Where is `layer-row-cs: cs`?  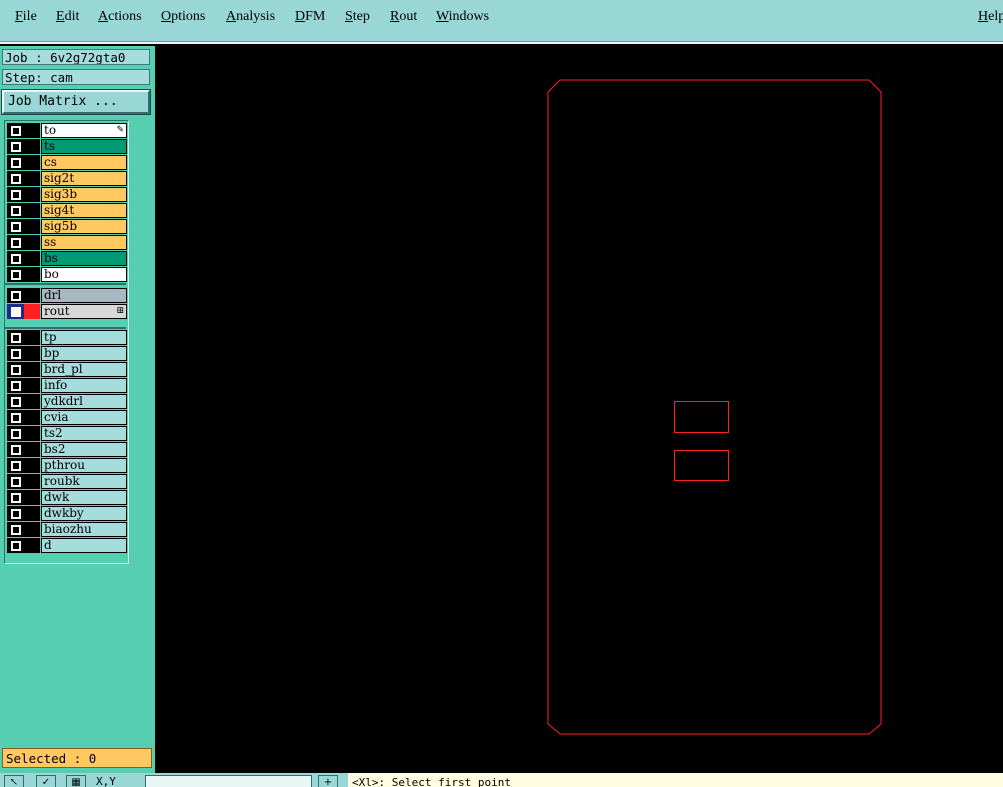 layer-row-cs: cs is located at coordinates (67, 162).